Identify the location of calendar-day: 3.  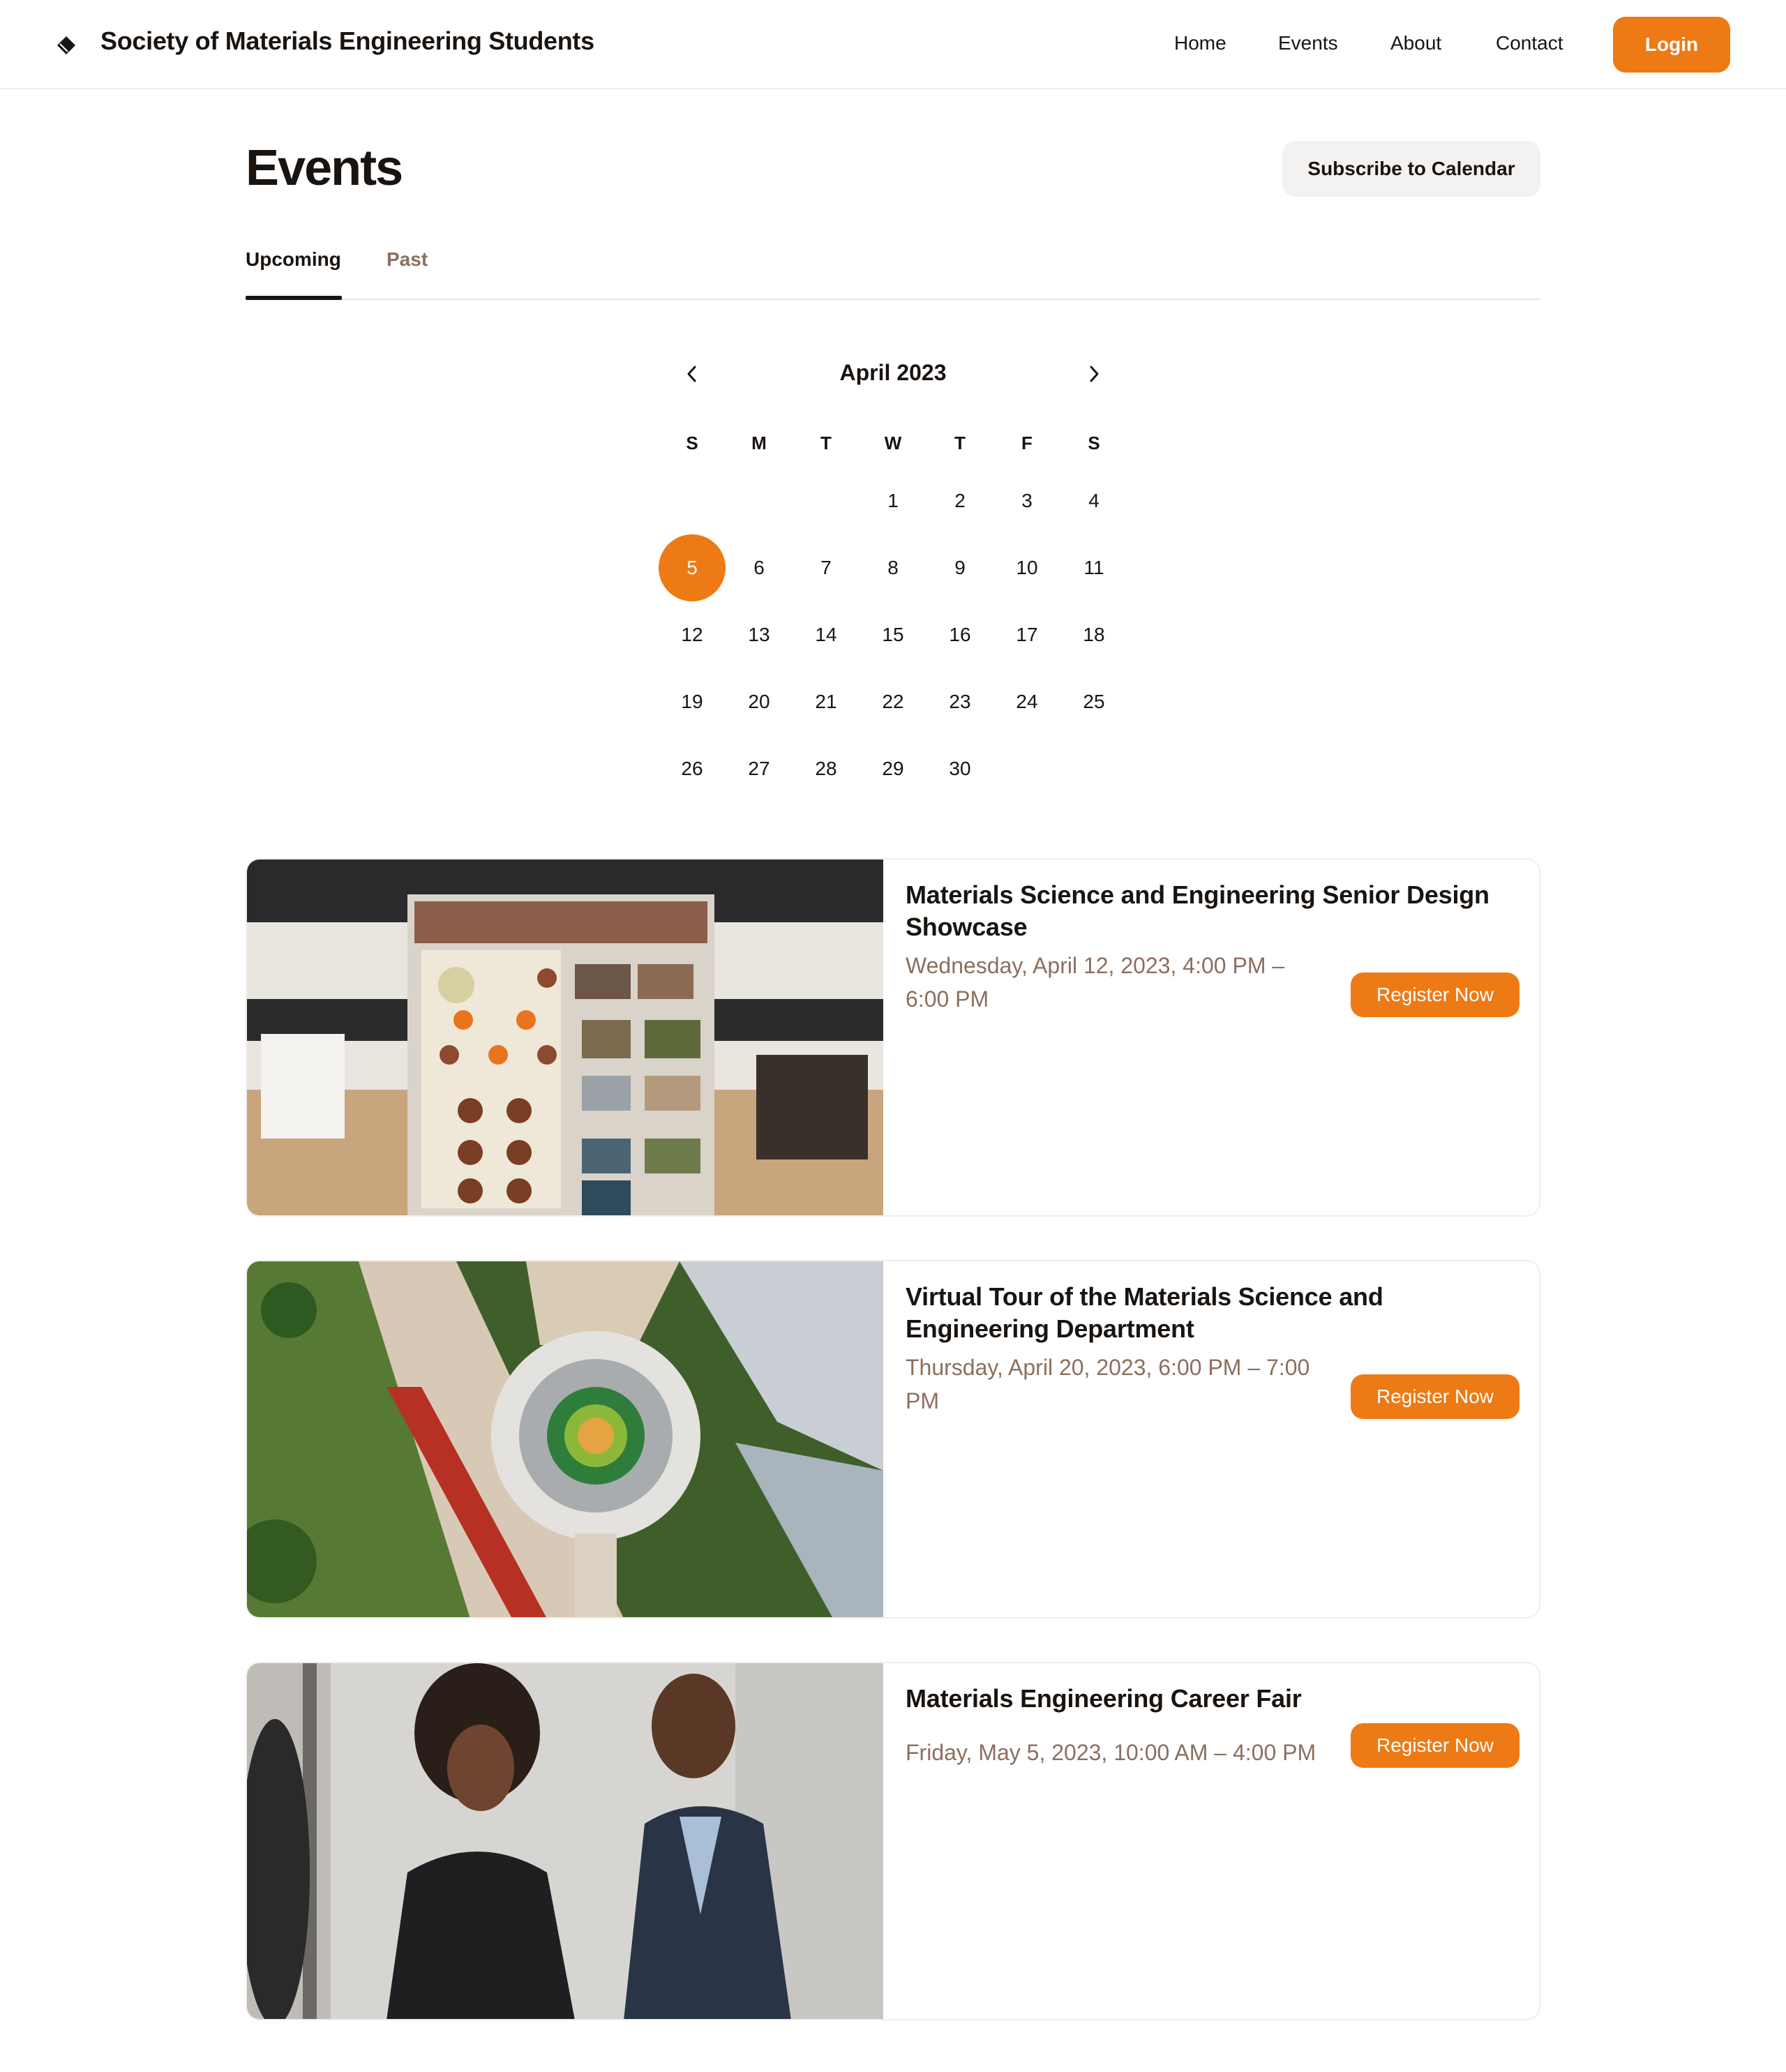
(1026, 500).